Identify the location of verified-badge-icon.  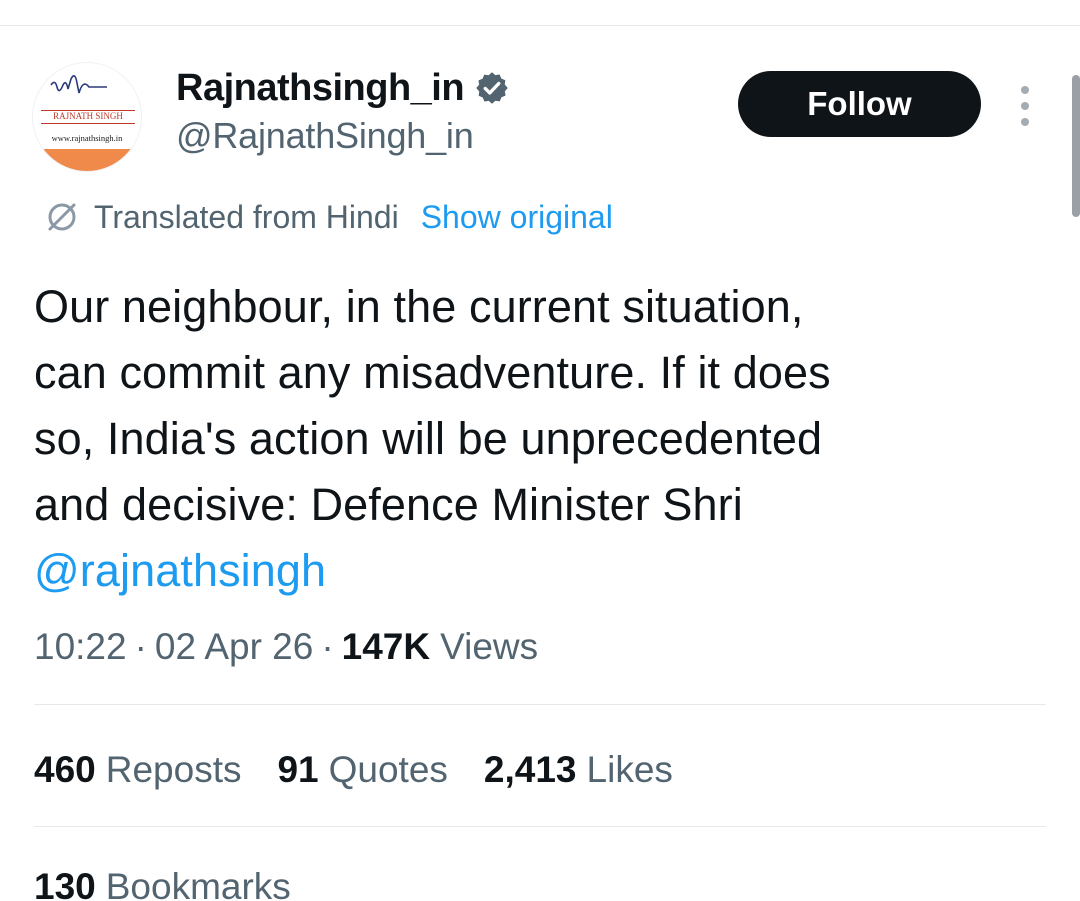
(492, 88).